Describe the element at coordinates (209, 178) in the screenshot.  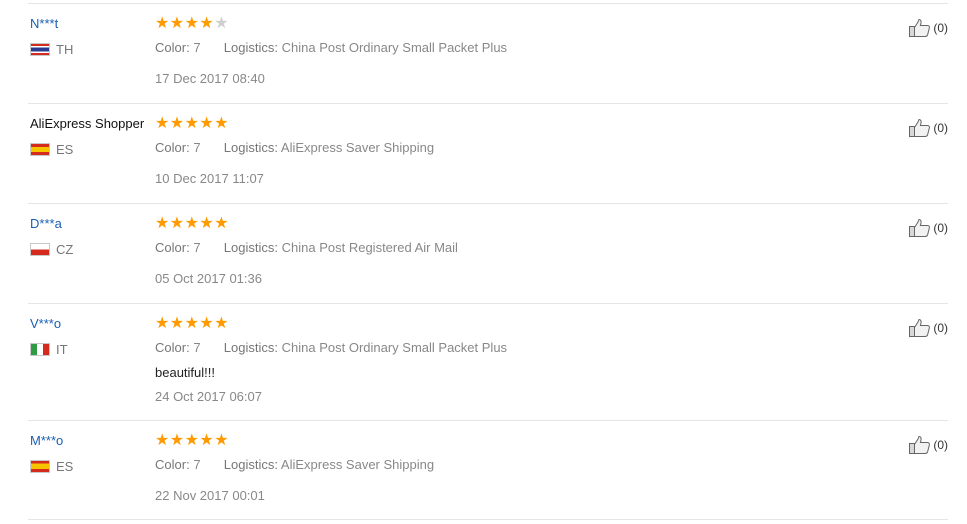
I see `review-date: 10 Dec 2017 11:07` at that location.